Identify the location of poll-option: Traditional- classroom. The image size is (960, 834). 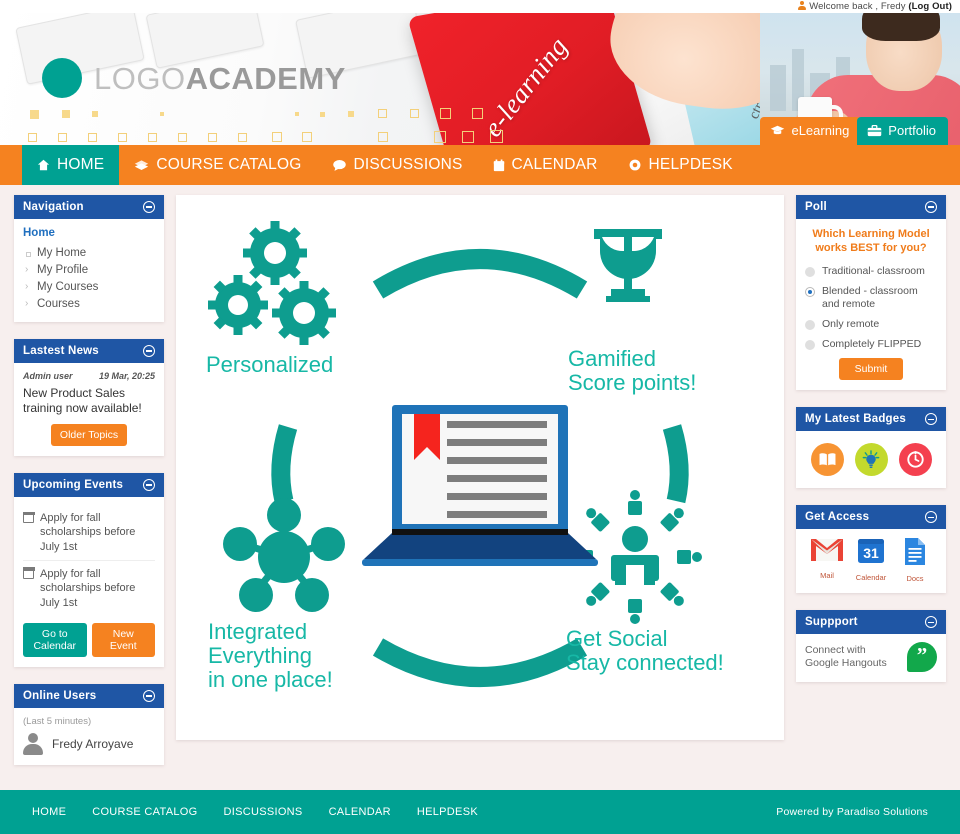
(871, 271).